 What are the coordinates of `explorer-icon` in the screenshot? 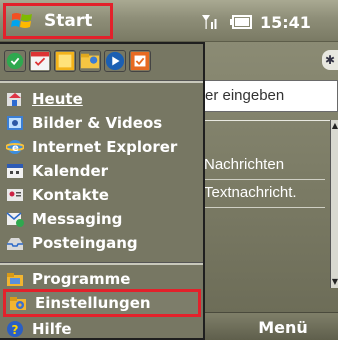 It's located at (90, 61).